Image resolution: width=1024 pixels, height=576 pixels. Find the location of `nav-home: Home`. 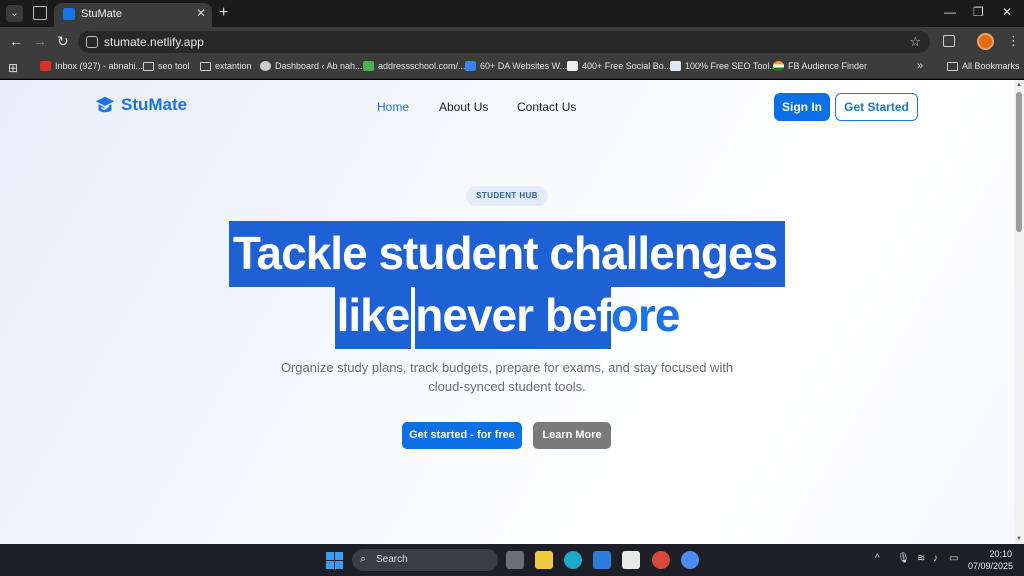

nav-home: Home is located at coordinates (393, 107).